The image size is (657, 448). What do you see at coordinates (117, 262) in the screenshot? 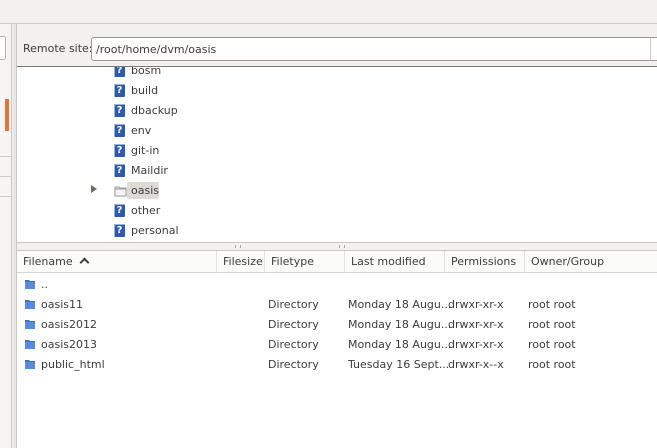
I see `column-header-filename: Filename` at bounding box center [117, 262].